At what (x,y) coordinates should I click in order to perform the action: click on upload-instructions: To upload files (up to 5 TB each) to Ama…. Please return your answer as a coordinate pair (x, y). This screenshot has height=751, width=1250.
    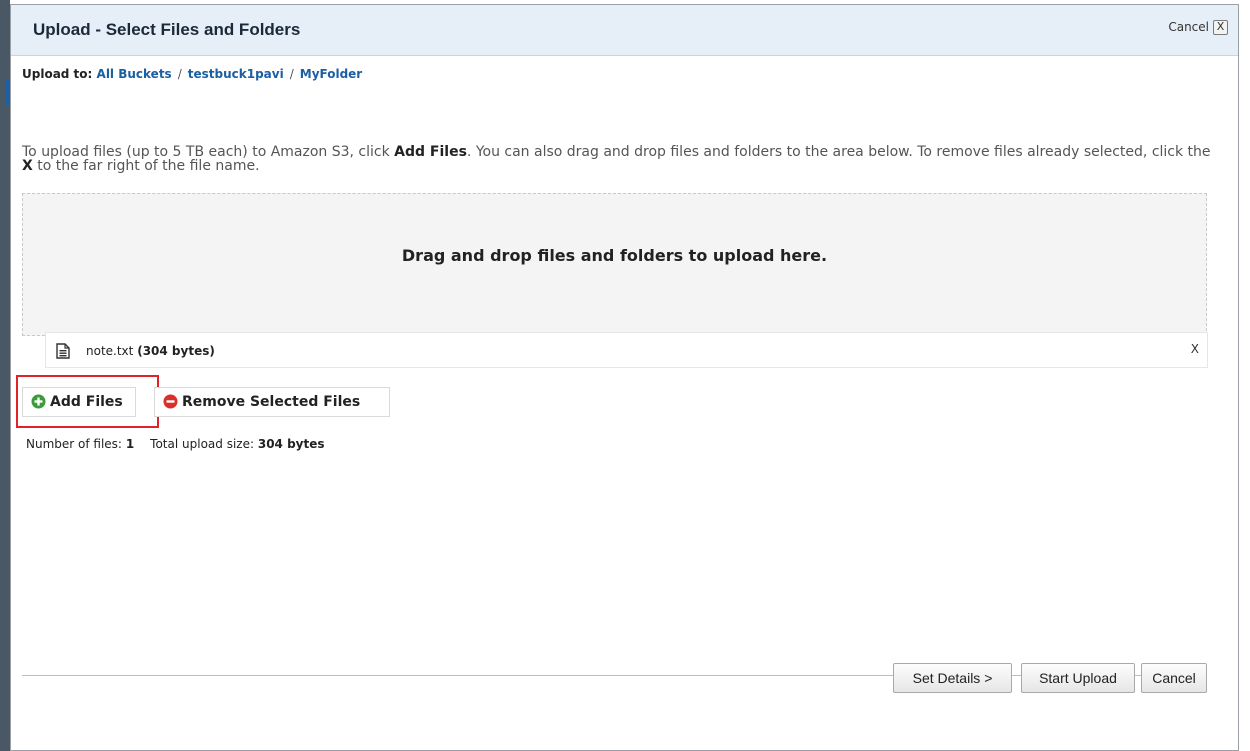
    Looking at the image, I should click on (617, 159).